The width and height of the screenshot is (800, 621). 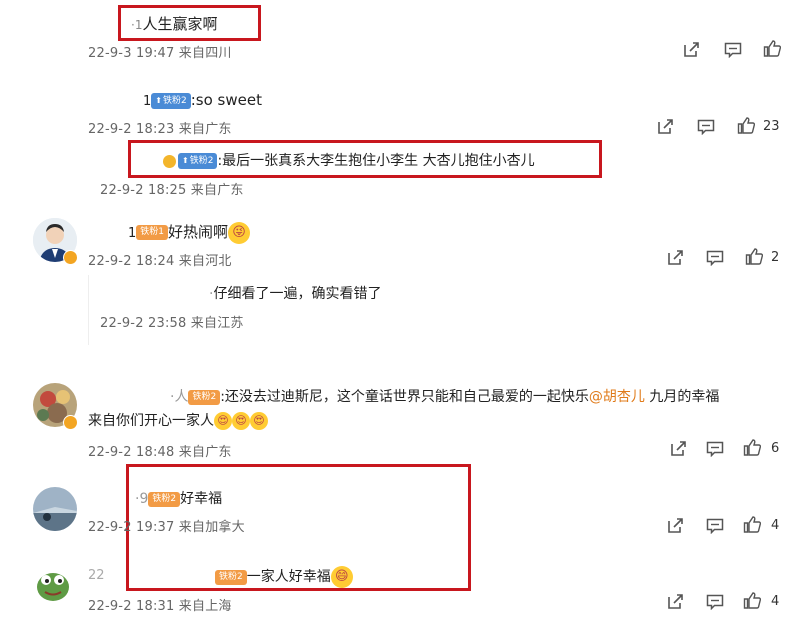 What do you see at coordinates (682, 397) in the screenshot?
I see `comment-body-end: 九月的幸福` at bounding box center [682, 397].